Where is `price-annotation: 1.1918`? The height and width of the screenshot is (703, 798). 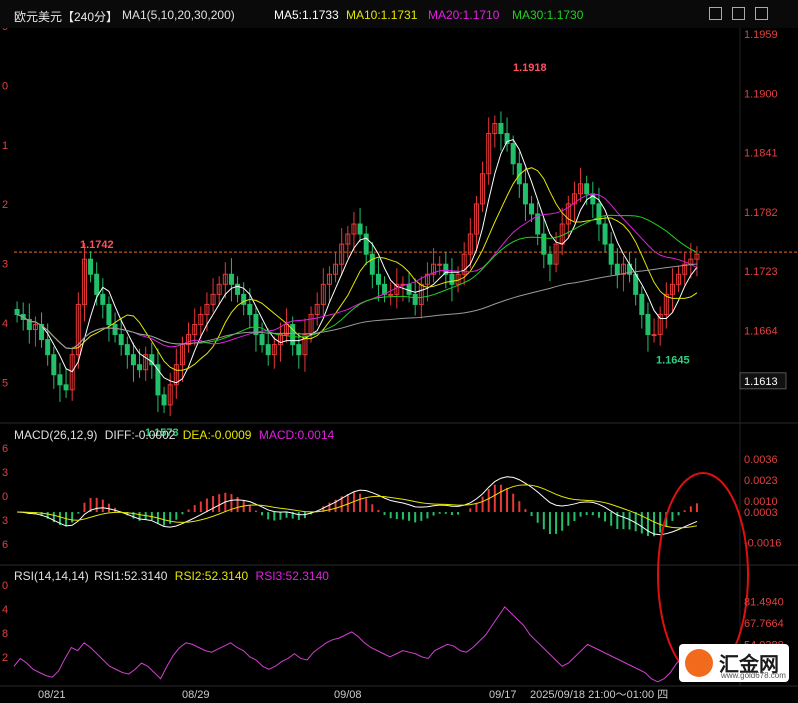 price-annotation: 1.1918 is located at coordinates (530, 68).